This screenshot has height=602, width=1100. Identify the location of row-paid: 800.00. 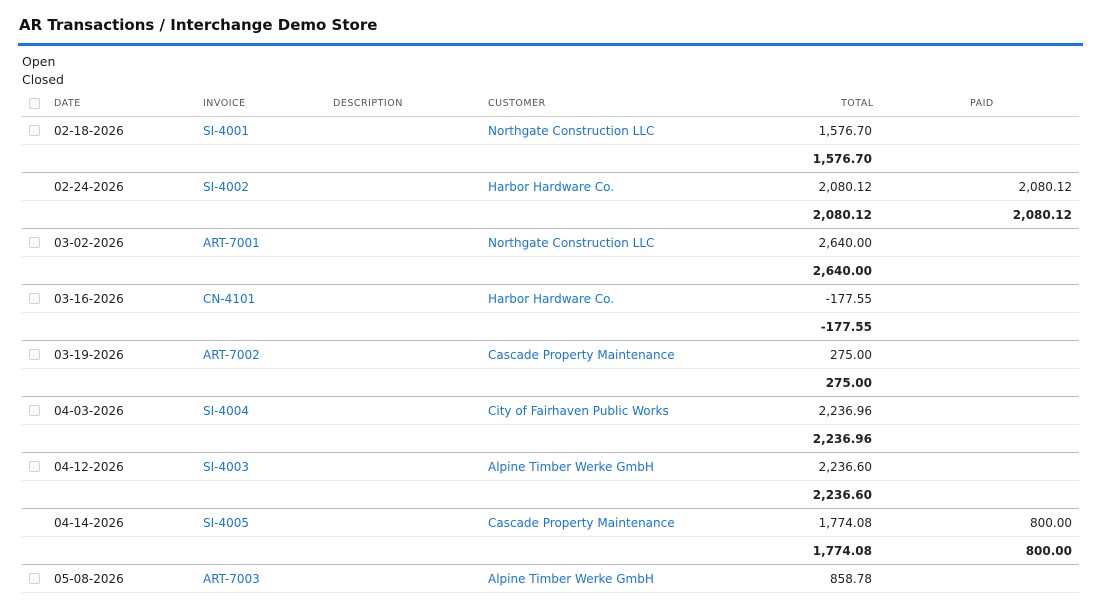
(1051, 523).